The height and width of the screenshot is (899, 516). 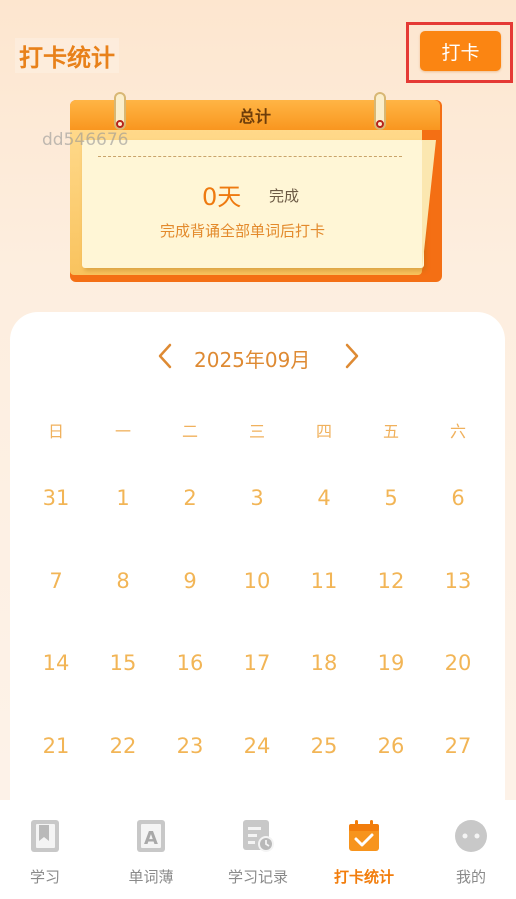 What do you see at coordinates (323, 431) in the screenshot?
I see `weekday-label: 四` at bounding box center [323, 431].